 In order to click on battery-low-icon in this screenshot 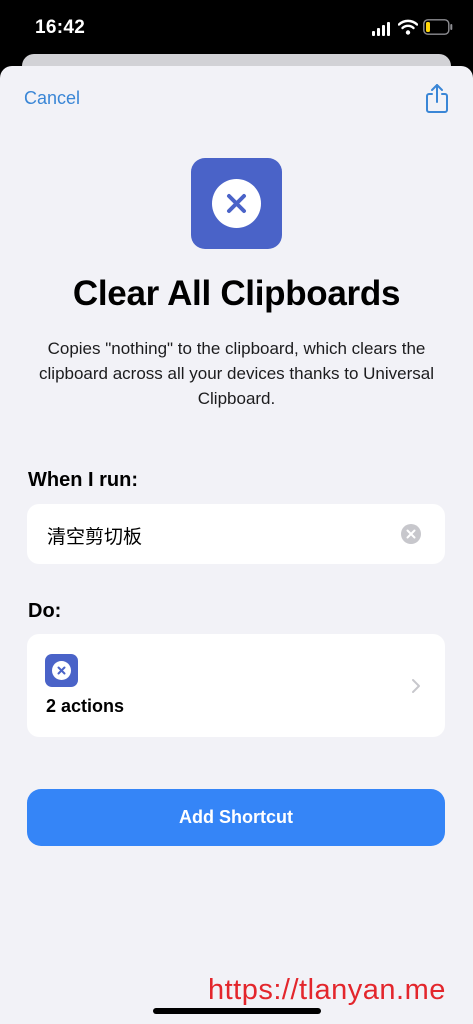, I will do `click(438, 27)`.